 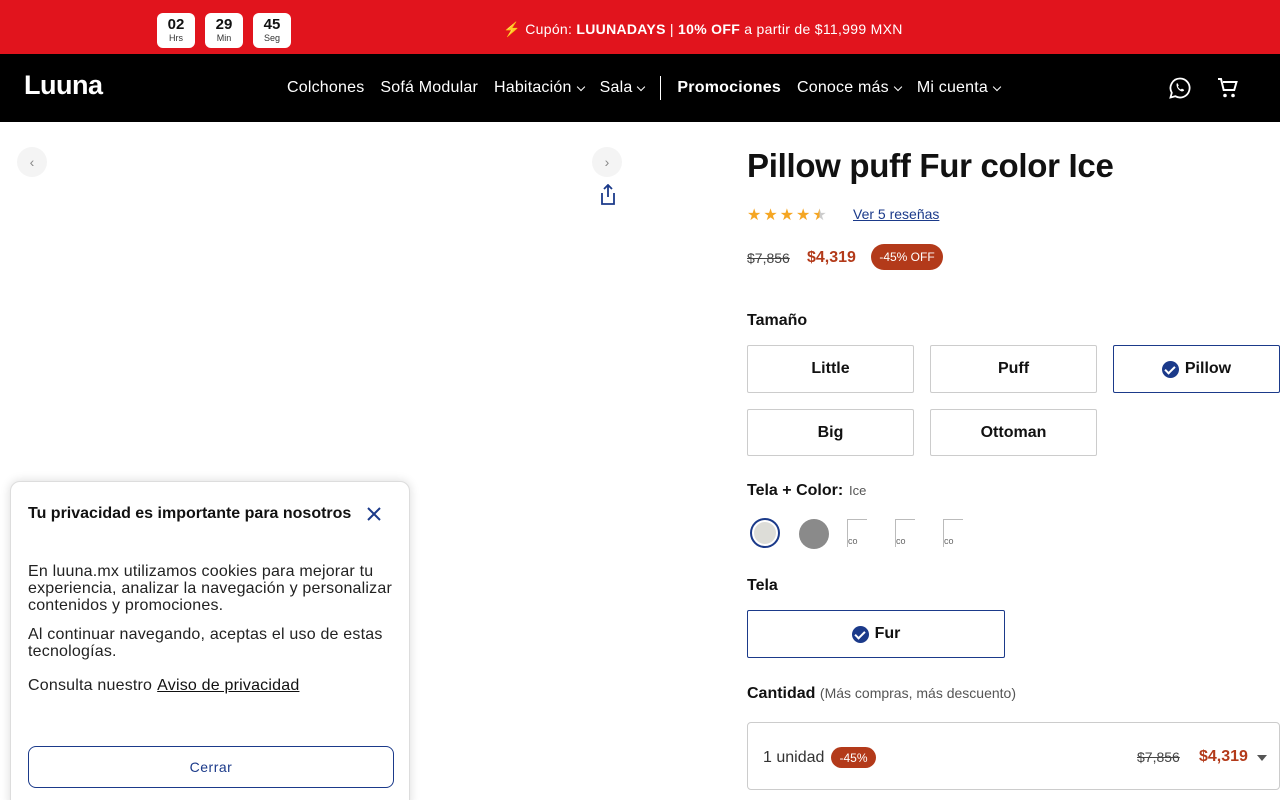 I want to click on nav-item-promociones: Promociones, so click(x=729, y=88).